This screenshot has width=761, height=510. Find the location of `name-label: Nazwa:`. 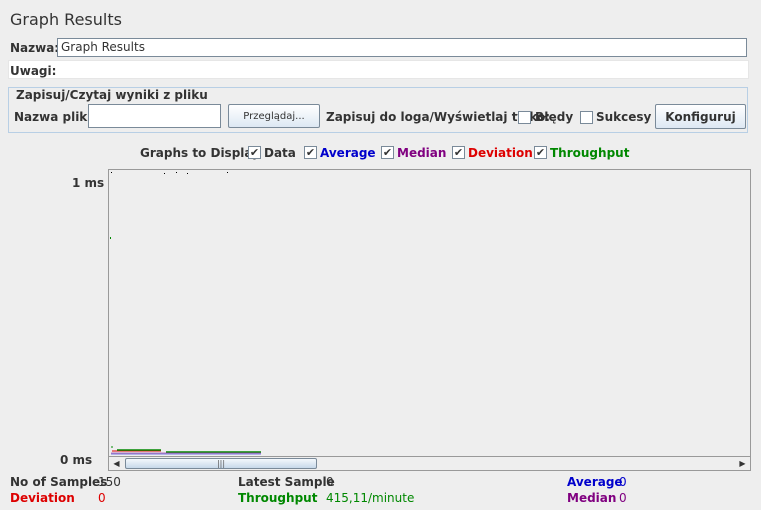

name-label: Nazwa: is located at coordinates (35, 48).